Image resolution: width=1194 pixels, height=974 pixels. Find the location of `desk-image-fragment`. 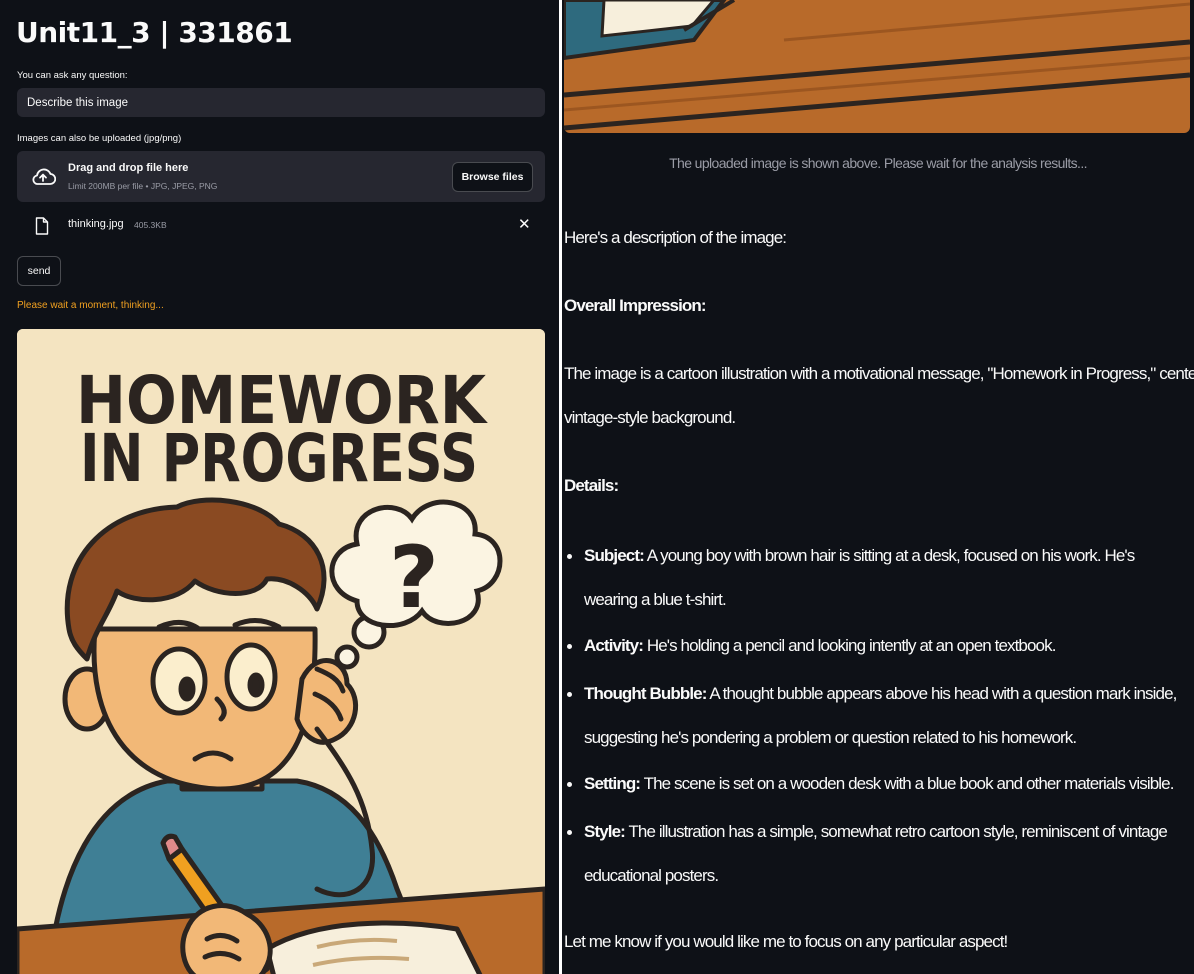

desk-image-fragment is located at coordinates (877, 66).